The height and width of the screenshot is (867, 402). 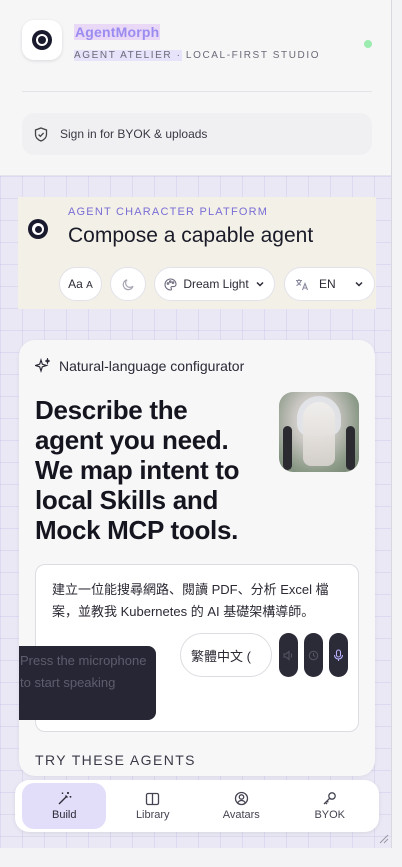 What do you see at coordinates (115, 760) in the screenshot?
I see `try-agents-heading: TRY THESE AGENTS` at bounding box center [115, 760].